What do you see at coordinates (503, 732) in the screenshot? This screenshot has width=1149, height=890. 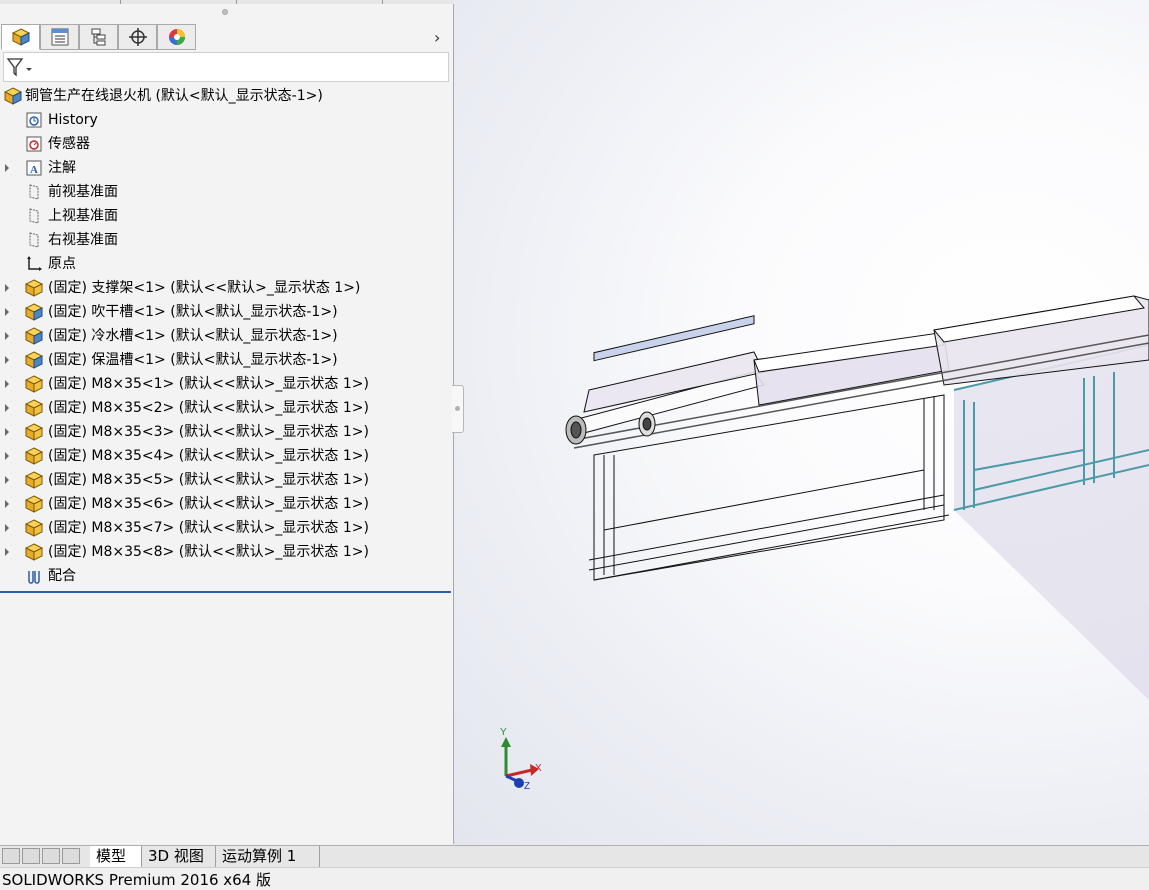 I see `axis-y-label: Y` at bounding box center [503, 732].